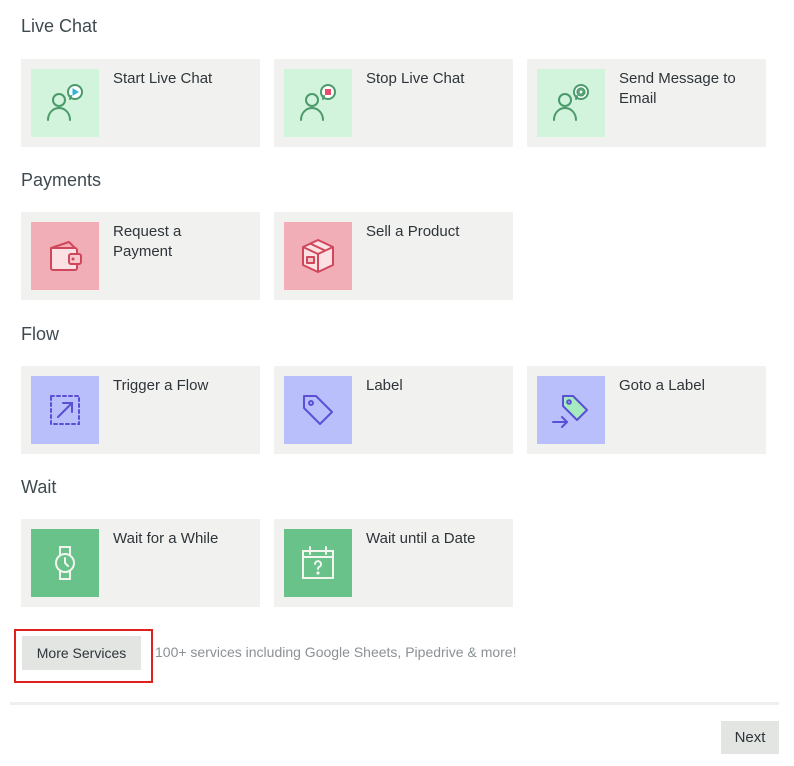  What do you see at coordinates (65, 256) in the screenshot?
I see `wallet-icon` at bounding box center [65, 256].